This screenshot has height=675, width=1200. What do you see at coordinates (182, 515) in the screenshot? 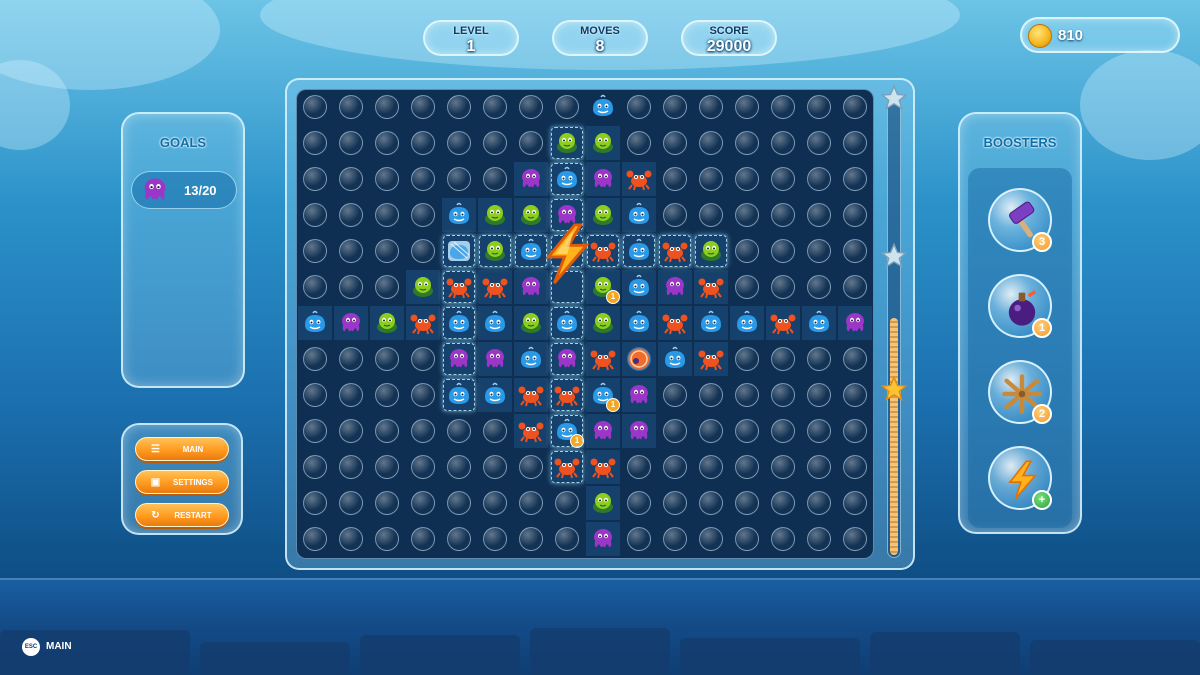
I see `restart-button: ↻ RESTART` at bounding box center [182, 515].